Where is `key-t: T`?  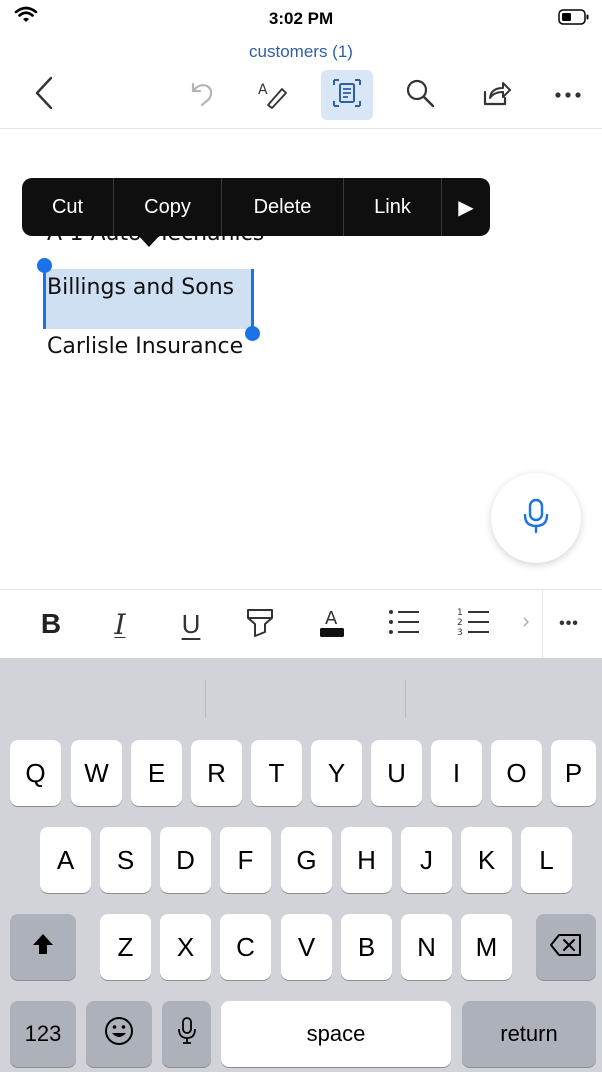
key-t: T is located at coordinates (276, 773).